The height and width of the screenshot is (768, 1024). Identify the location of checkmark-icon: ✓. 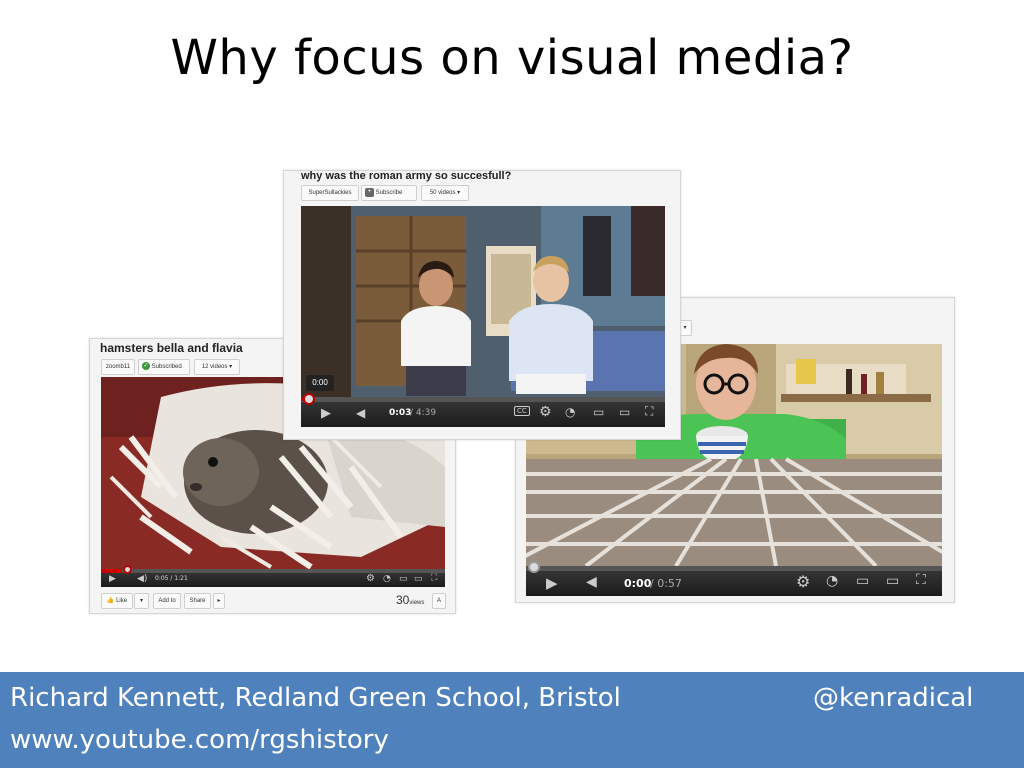
(146, 366).